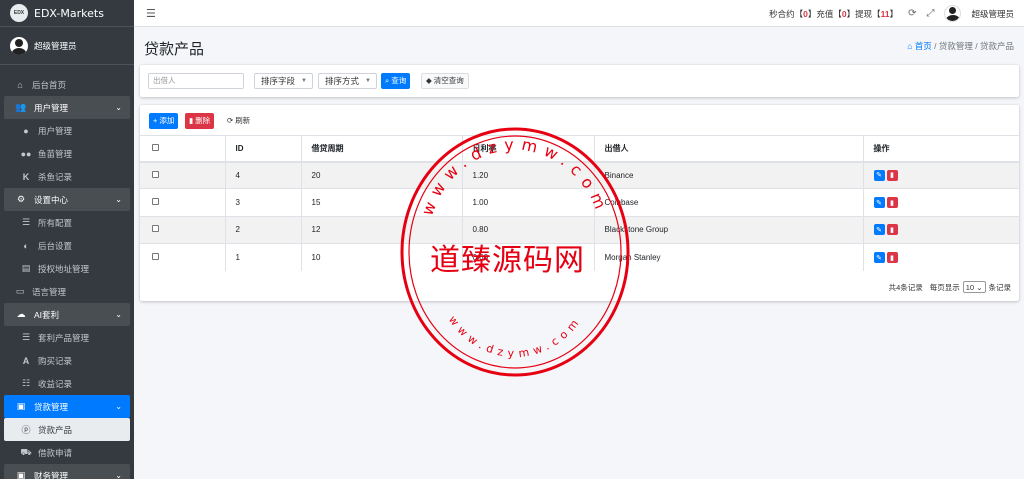  I want to click on sidebar-item-purchase-records: A 购买记录, so click(67, 360).